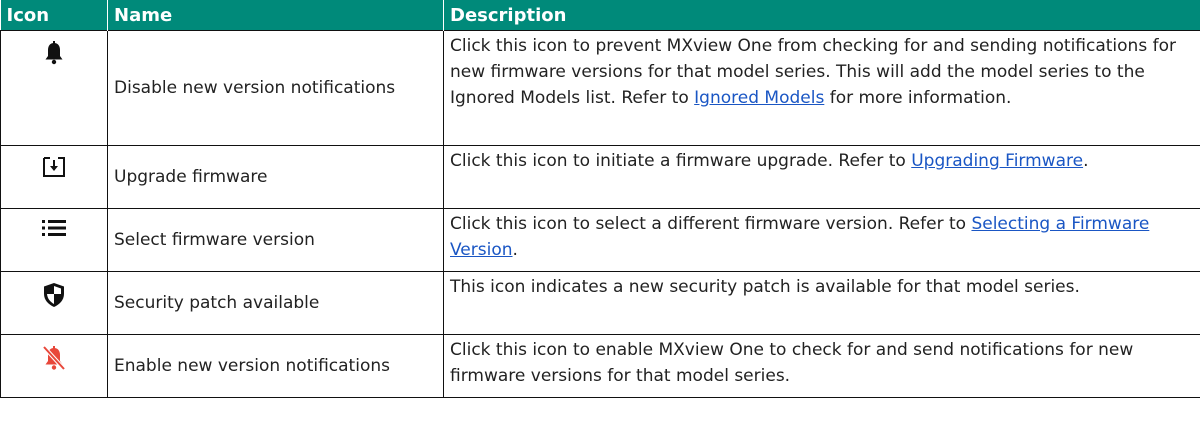 This screenshot has height=425, width=1200. I want to click on header-icon: Icon, so click(54, 15).